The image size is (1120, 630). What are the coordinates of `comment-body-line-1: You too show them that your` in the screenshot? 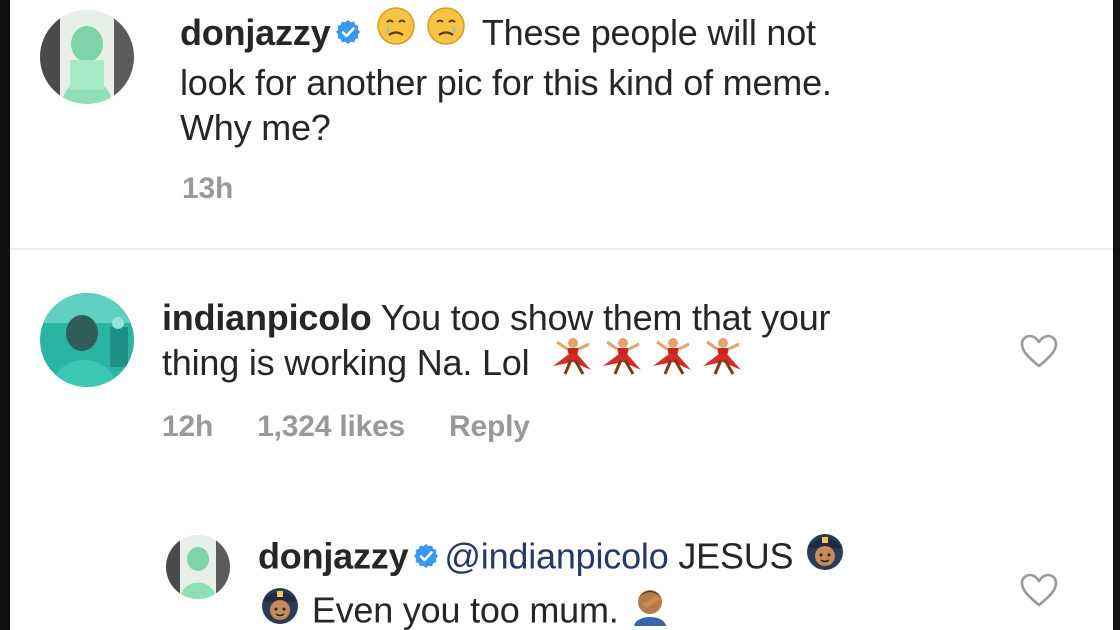 It's located at (605, 317).